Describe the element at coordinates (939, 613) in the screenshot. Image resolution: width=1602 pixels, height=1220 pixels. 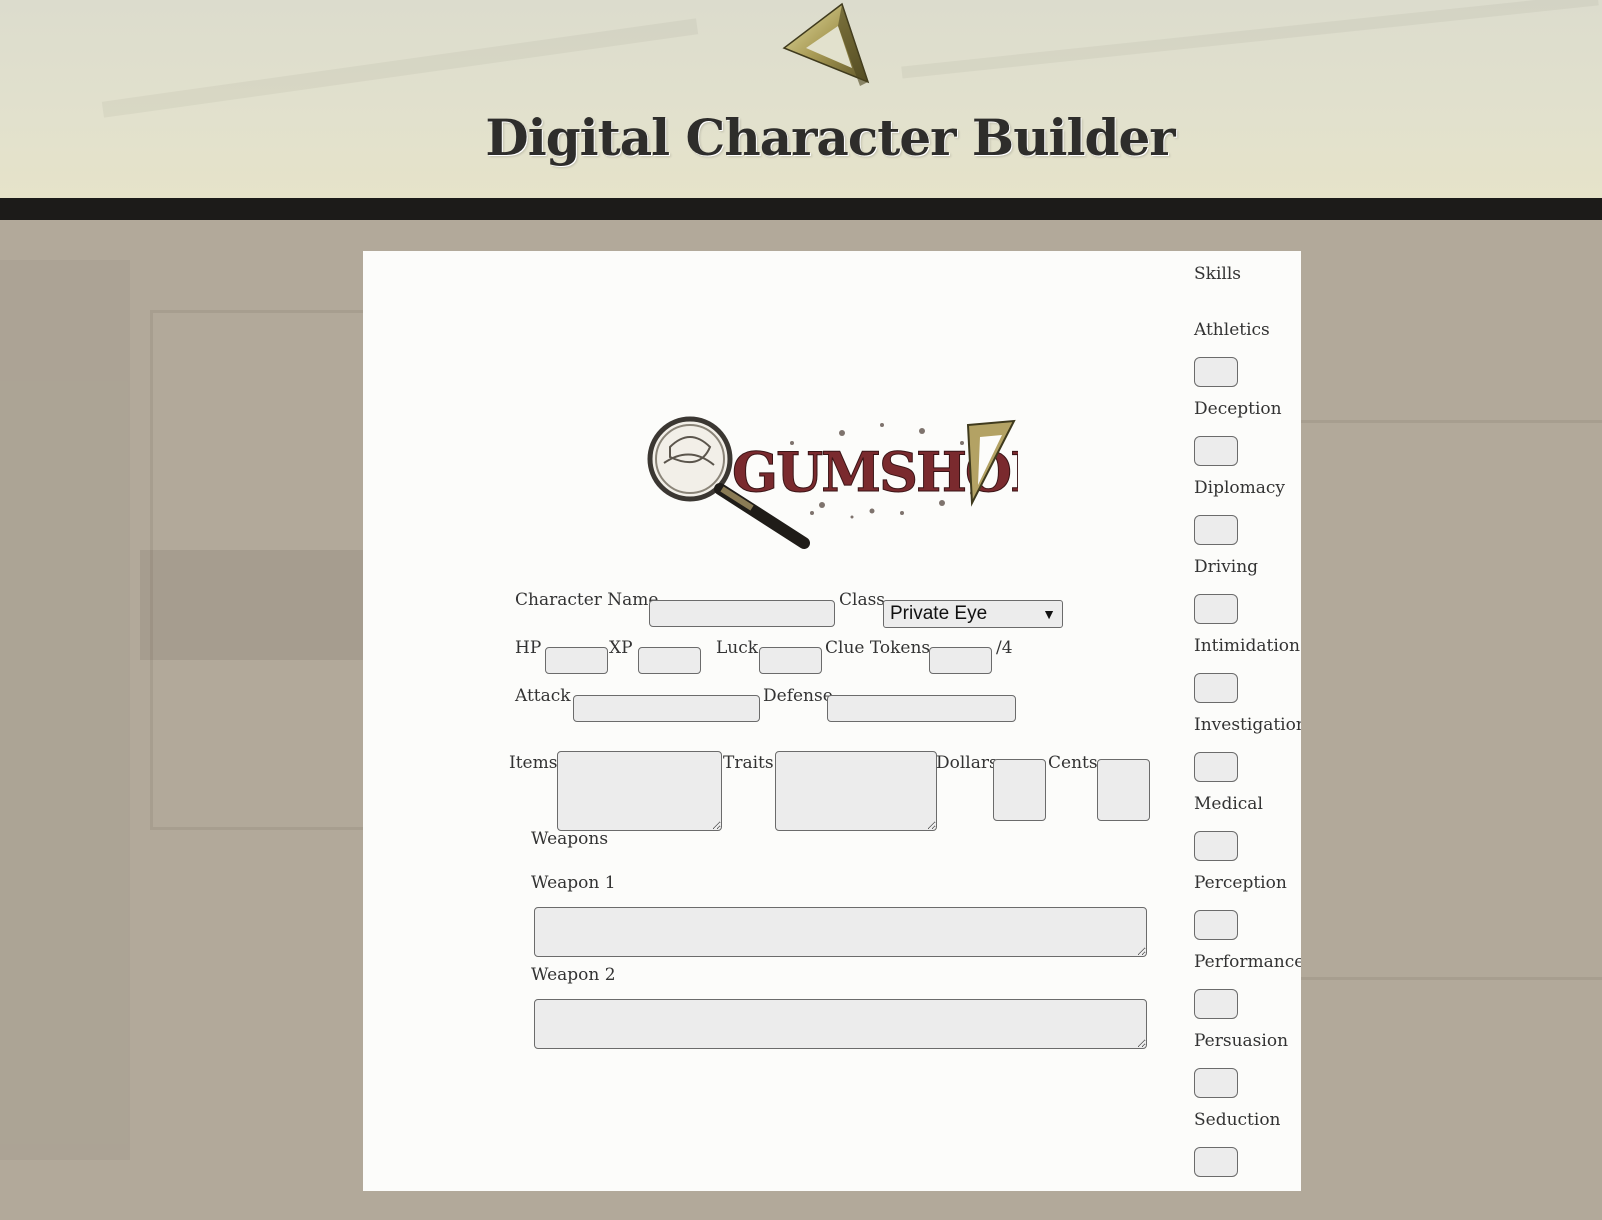
I see `class-select-value: Private Eye` at that location.